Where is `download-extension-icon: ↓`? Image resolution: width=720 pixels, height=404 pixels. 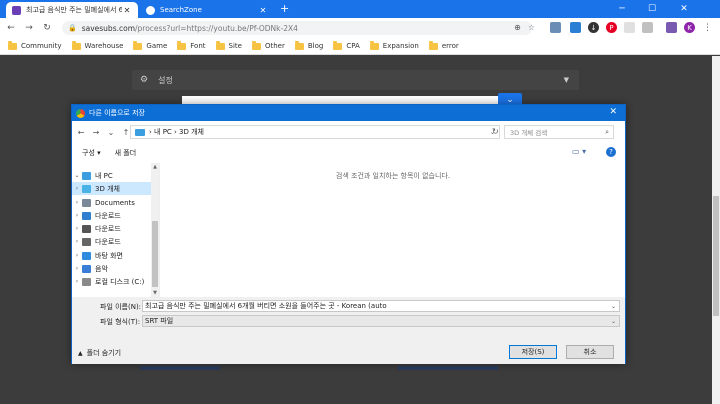
download-extension-icon: ↓ is located at coordinates (593, 27).